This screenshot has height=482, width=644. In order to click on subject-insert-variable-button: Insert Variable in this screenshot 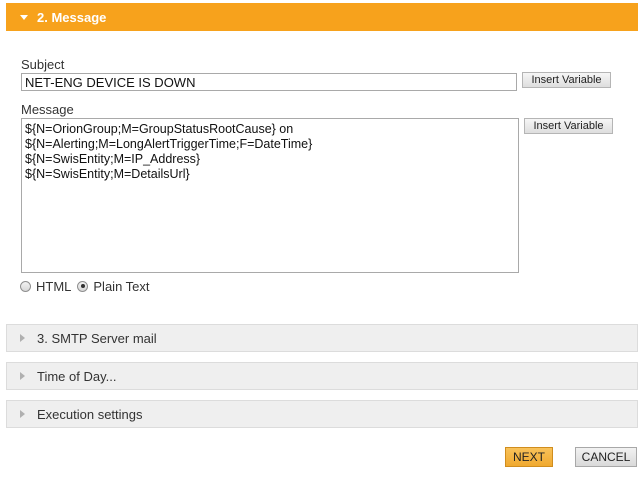, I will do `click(566, 80)`.